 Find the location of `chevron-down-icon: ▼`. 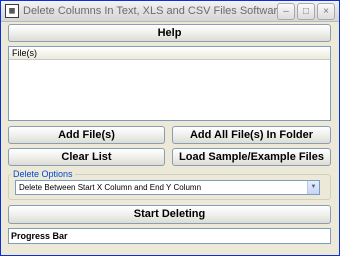

chevron-down-icon: ▼ is located at coordinates (313, 187).